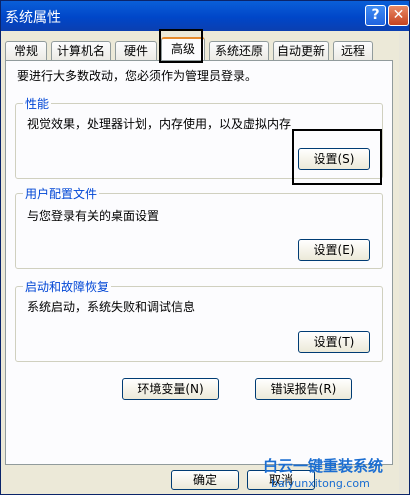 The image size is (410, 495). What do you see at coordinates (205, 480) in the screenshot?
I see `ok-button: 确定` at bounding box center [205, 480].